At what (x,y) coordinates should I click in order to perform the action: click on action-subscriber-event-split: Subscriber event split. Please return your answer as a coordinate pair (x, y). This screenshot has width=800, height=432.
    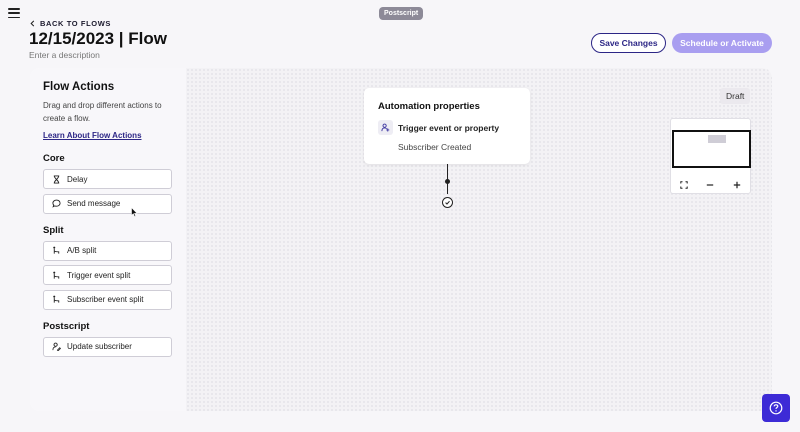
    Looking at the image, I should click on (107, 299).